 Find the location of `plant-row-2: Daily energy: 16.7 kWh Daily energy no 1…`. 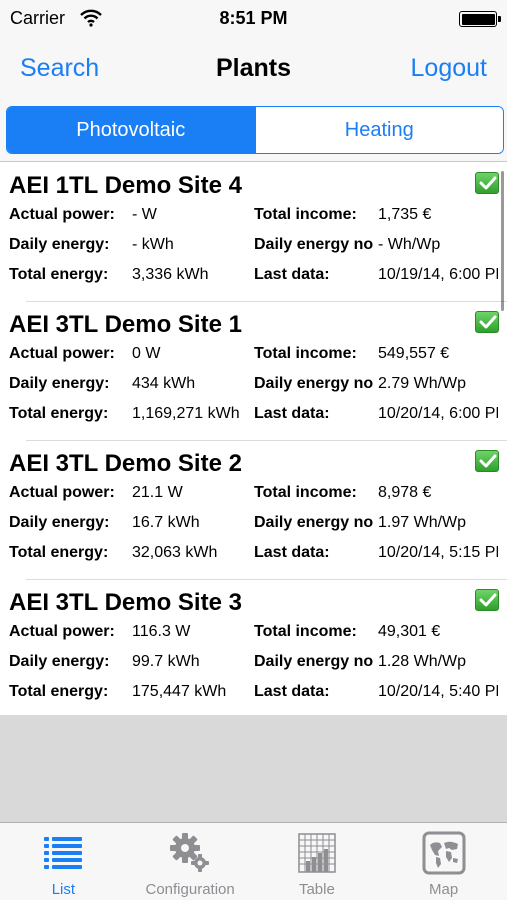

plant-row-2: Daily energy: 16.7 kWh Daily energy no 1… is located at coordinates (253, 525).